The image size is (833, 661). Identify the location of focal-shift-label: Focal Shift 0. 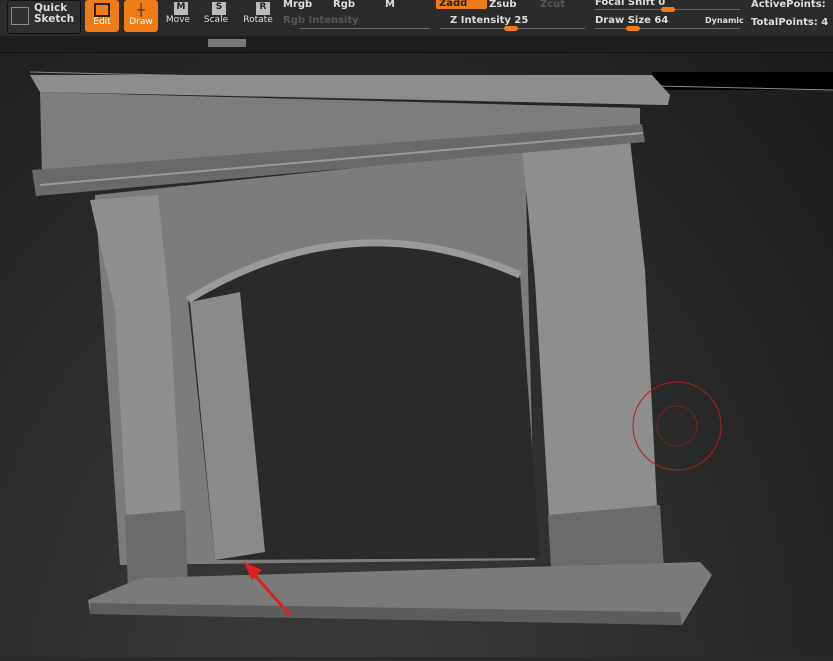
(630, 4).